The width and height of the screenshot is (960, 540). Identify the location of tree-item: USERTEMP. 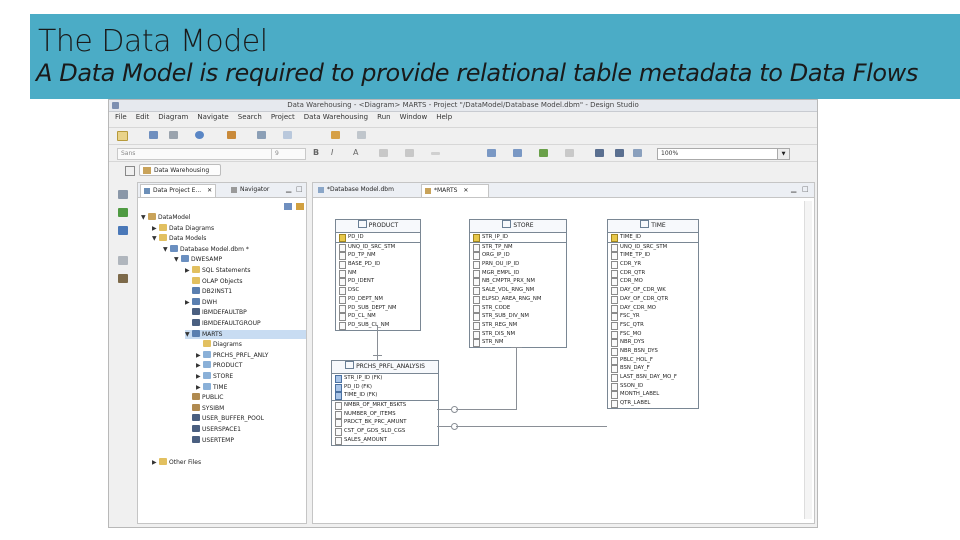
(209, 440).